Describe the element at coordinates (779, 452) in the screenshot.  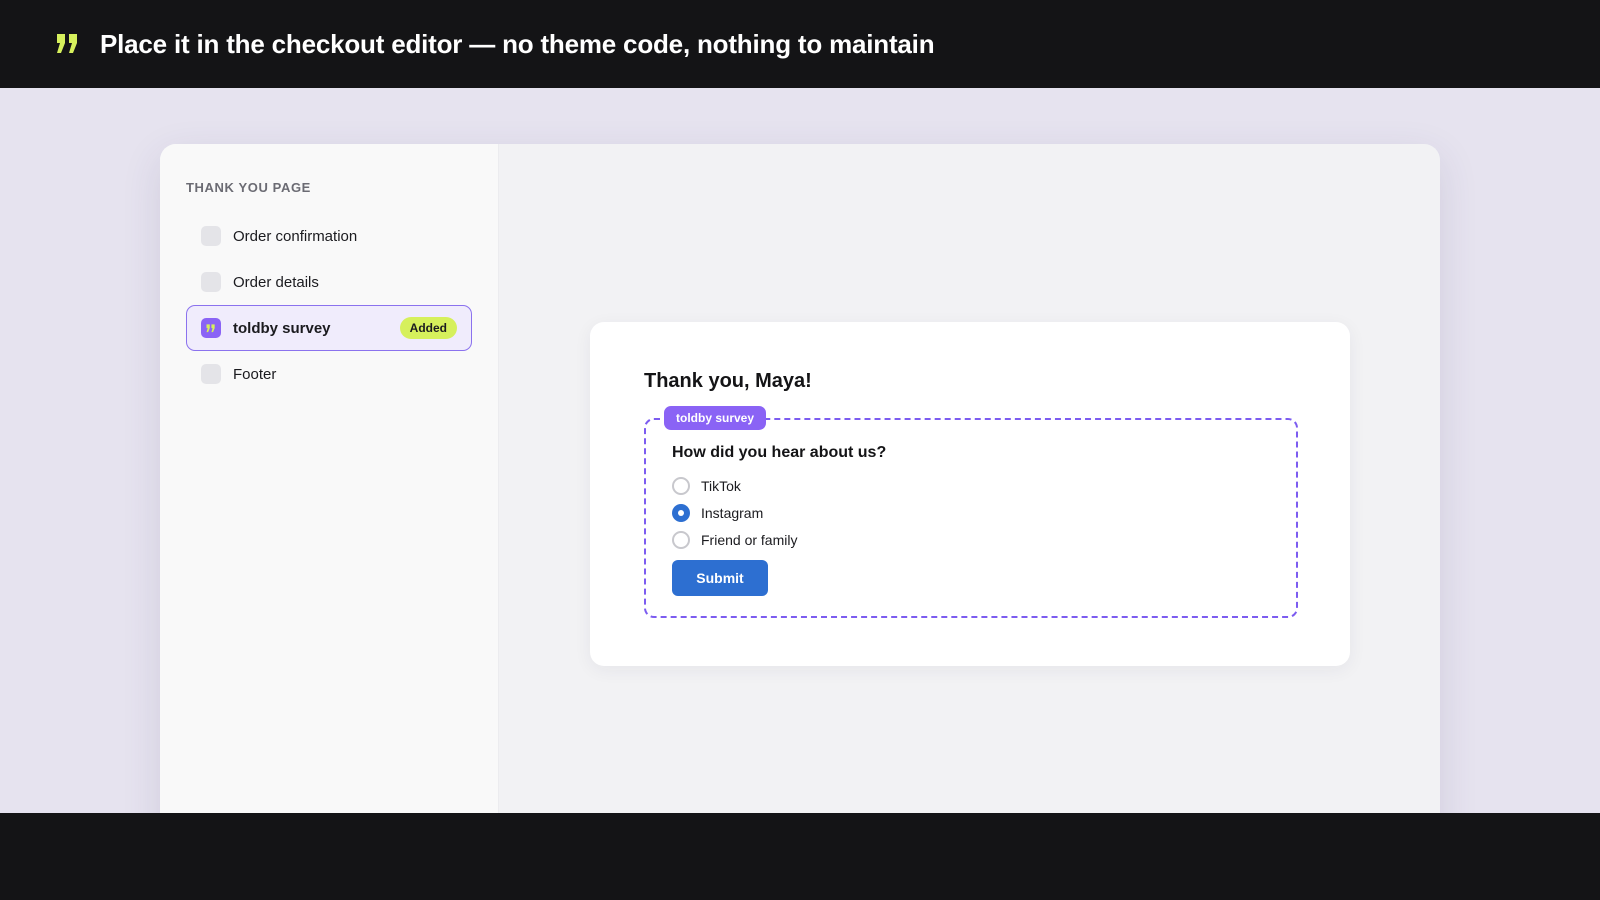
I see `survey-question: How did you hear about us?` at that location.